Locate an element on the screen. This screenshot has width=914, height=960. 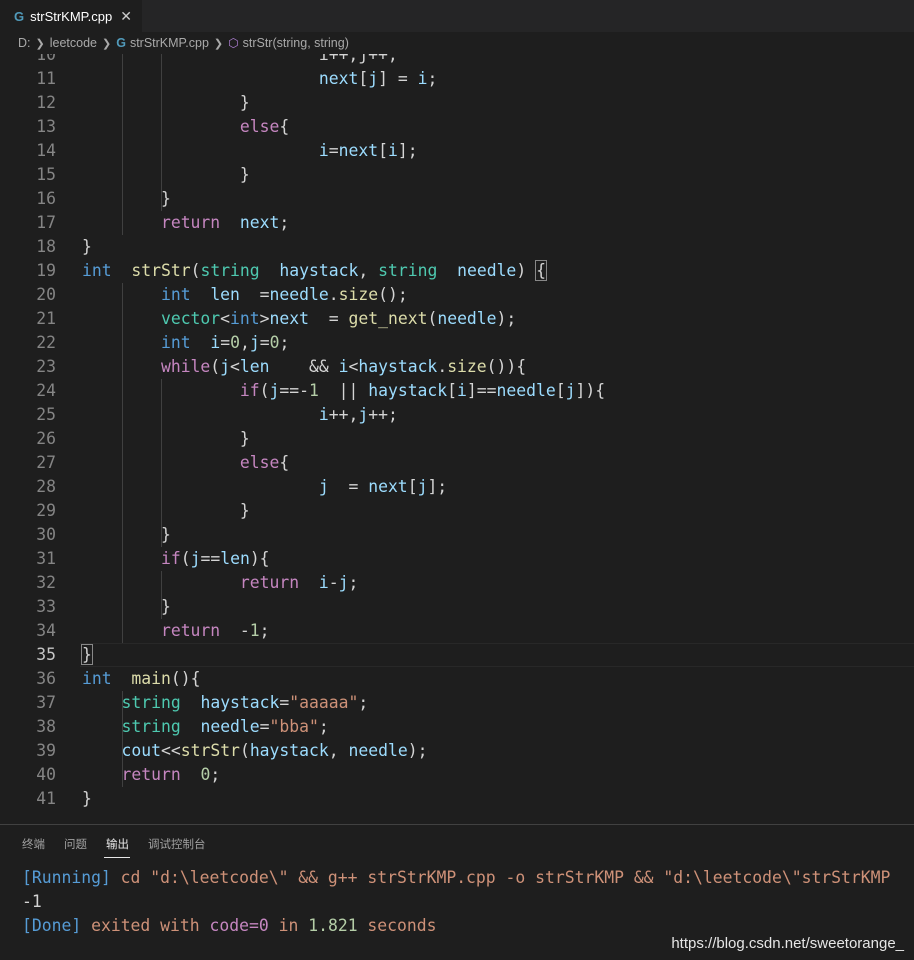
line-number: 27 is located at coordinates (46, 462).